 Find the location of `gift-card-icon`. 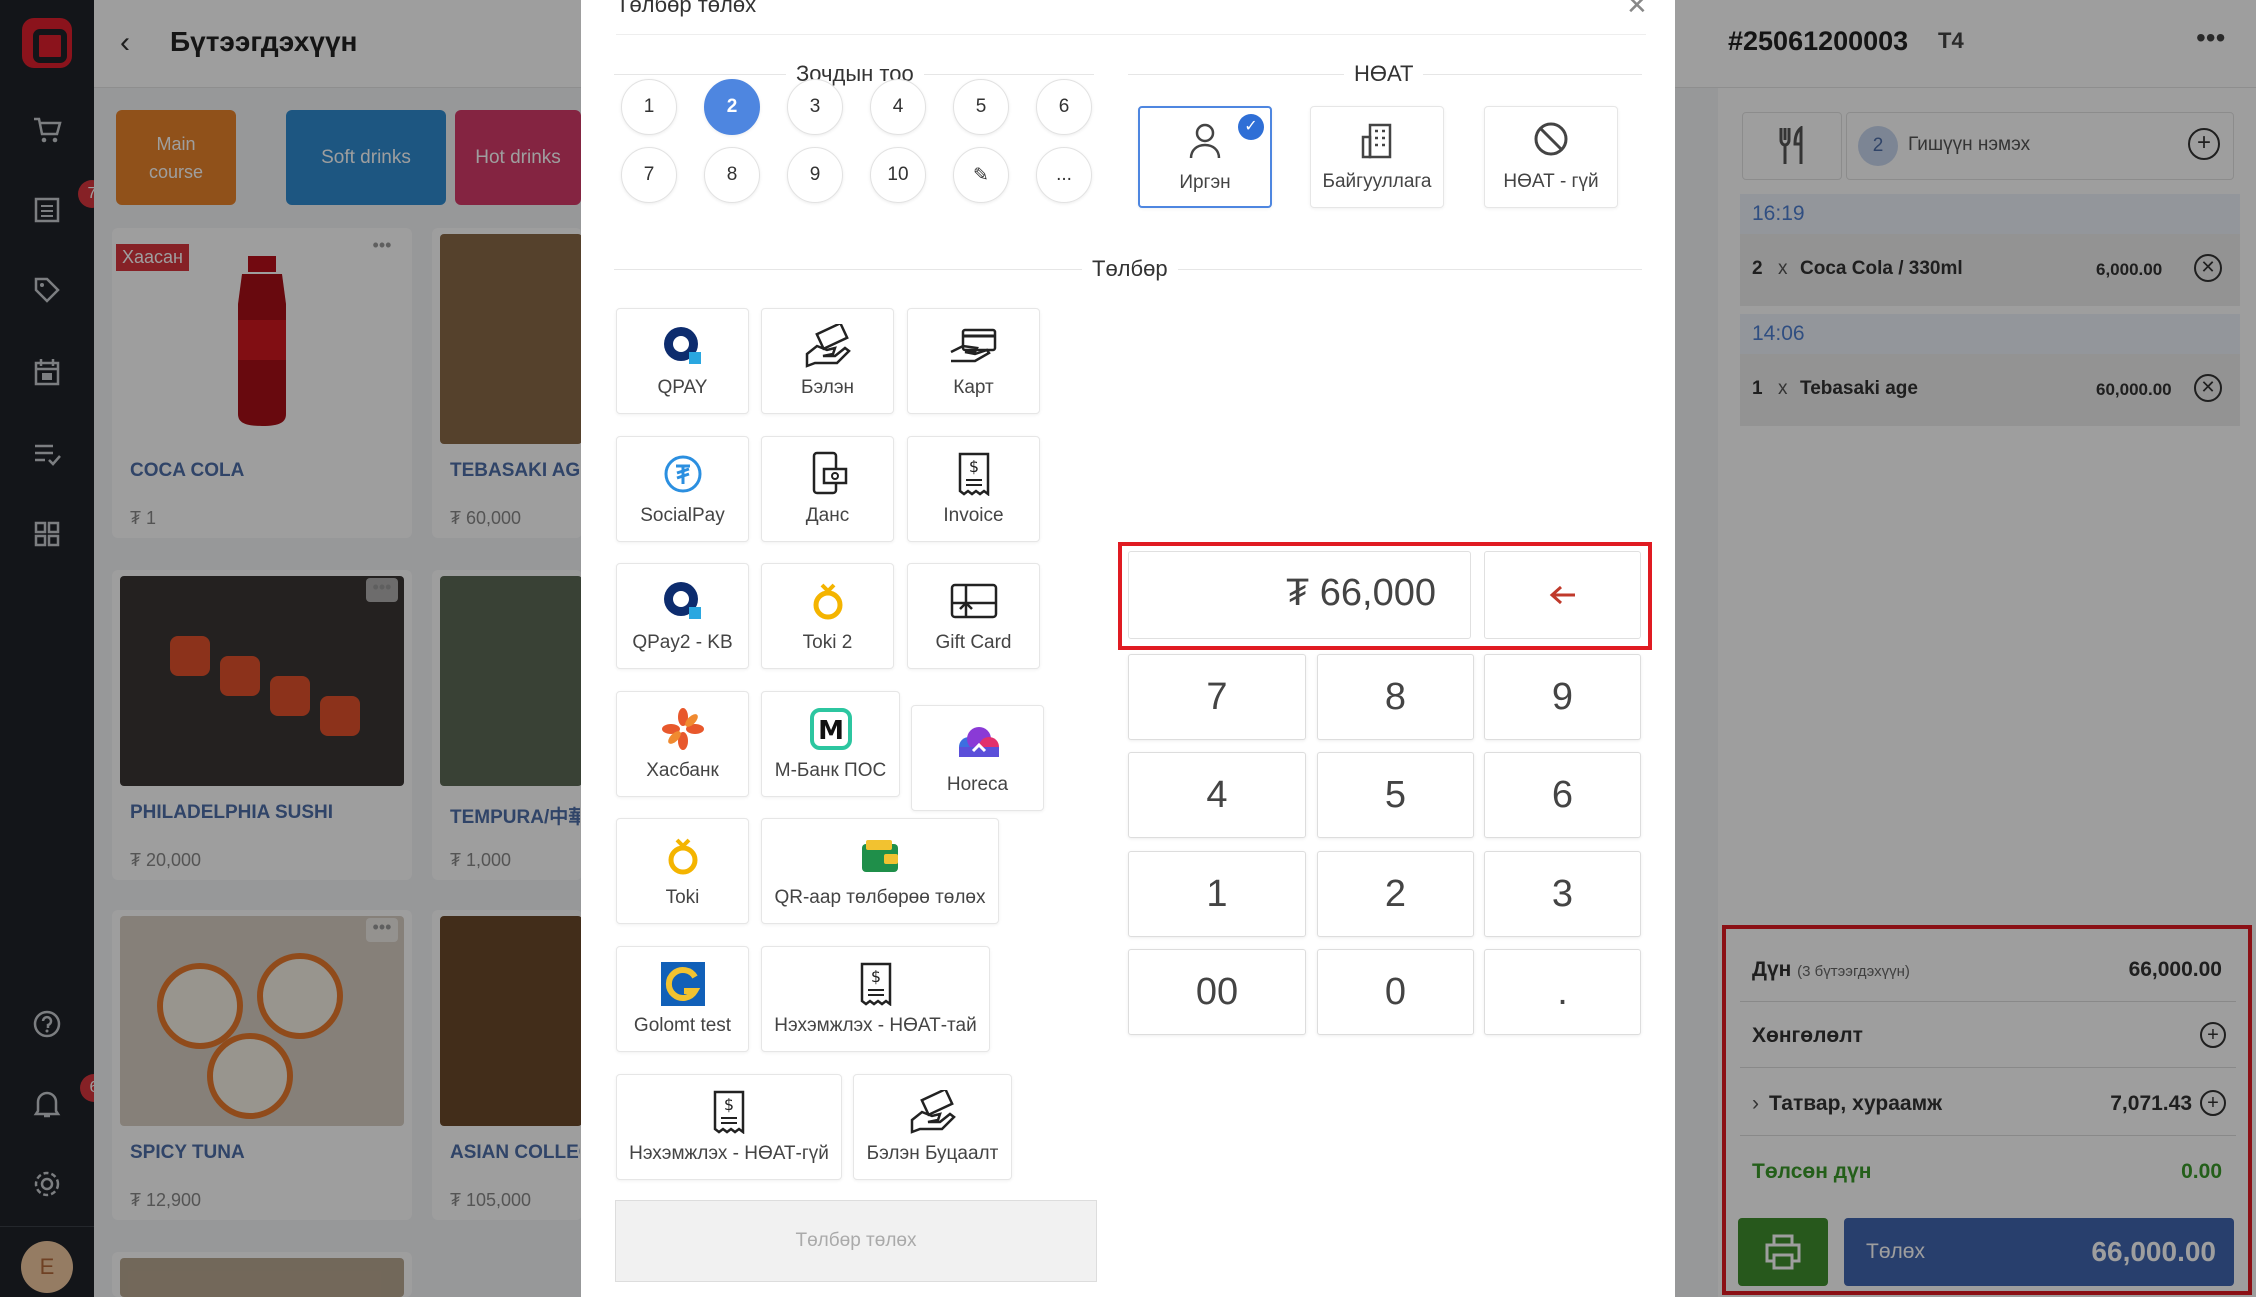

gift-card-icon is located at coordinates (973, 601).